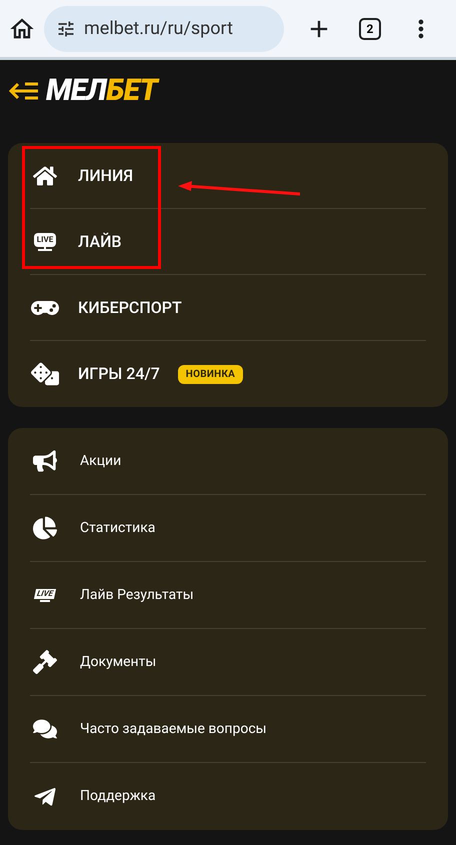 Image resolution: width=456 pixels, height=845 pixels. Describe the element at coordinates (228, 595) in the screenshot. I see `menu-item: LIVE Лайв Результаты` at that location.